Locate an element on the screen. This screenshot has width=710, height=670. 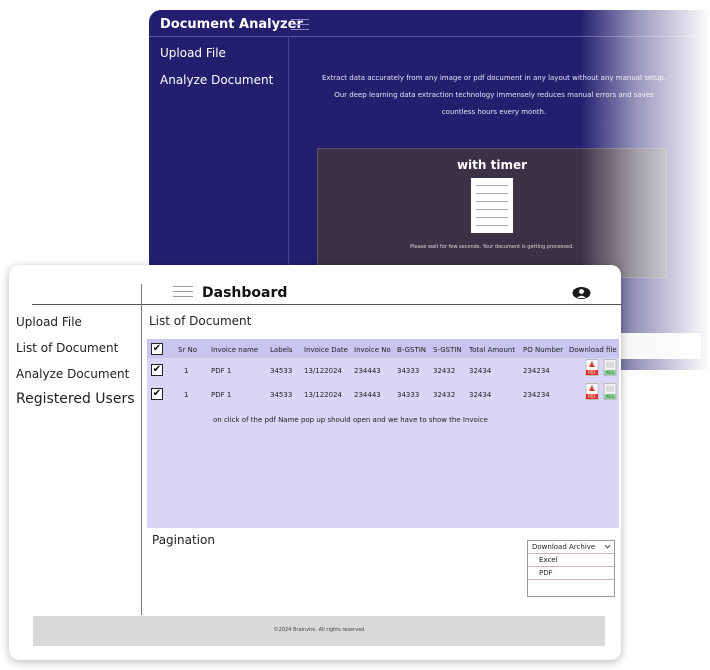
select-all-checkbox: ✔ is located at coordinates (157, 349).